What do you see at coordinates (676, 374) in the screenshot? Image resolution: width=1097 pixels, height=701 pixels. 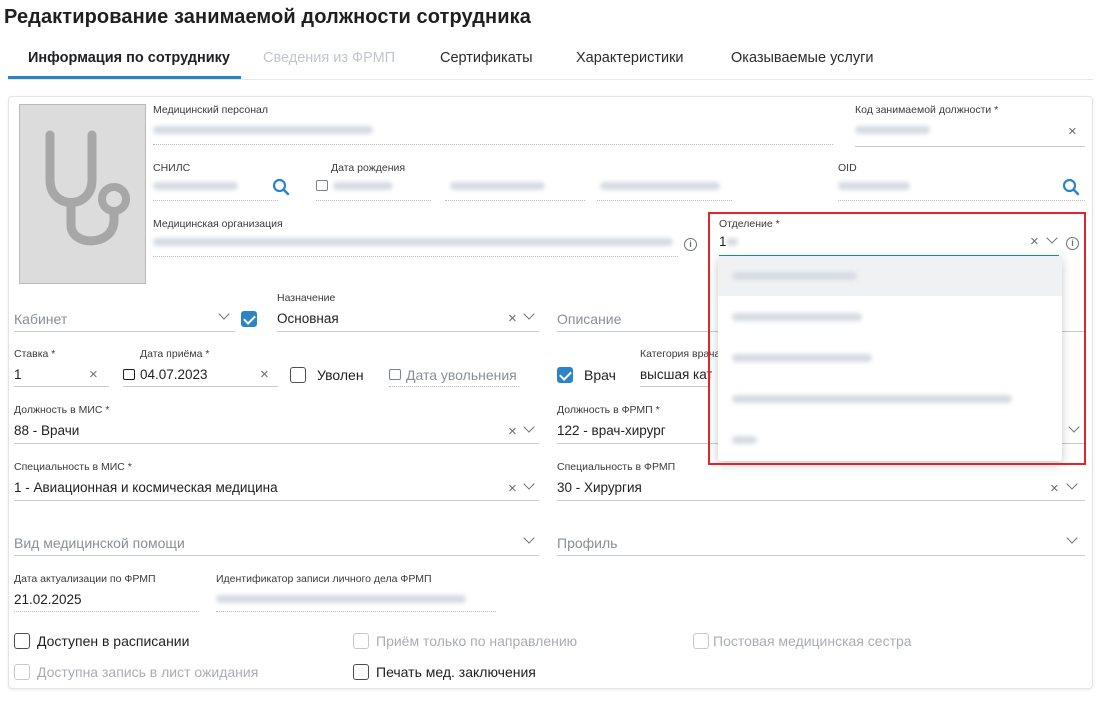 I see `doctor-category-select: высшая катег` at bounding box center [676, 374].